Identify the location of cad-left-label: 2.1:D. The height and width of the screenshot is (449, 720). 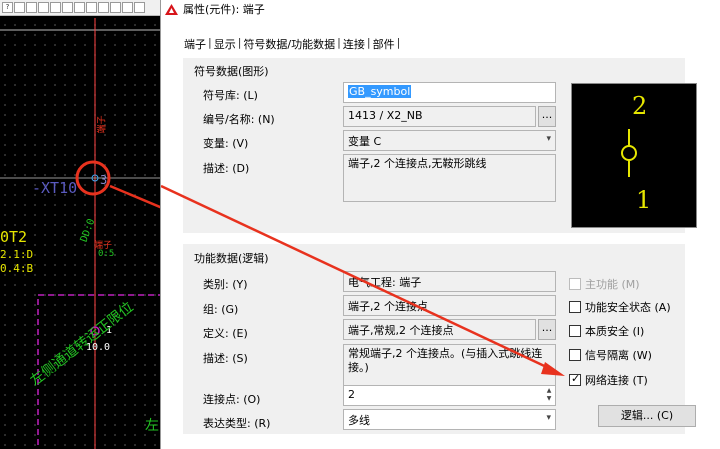
(17, 254).